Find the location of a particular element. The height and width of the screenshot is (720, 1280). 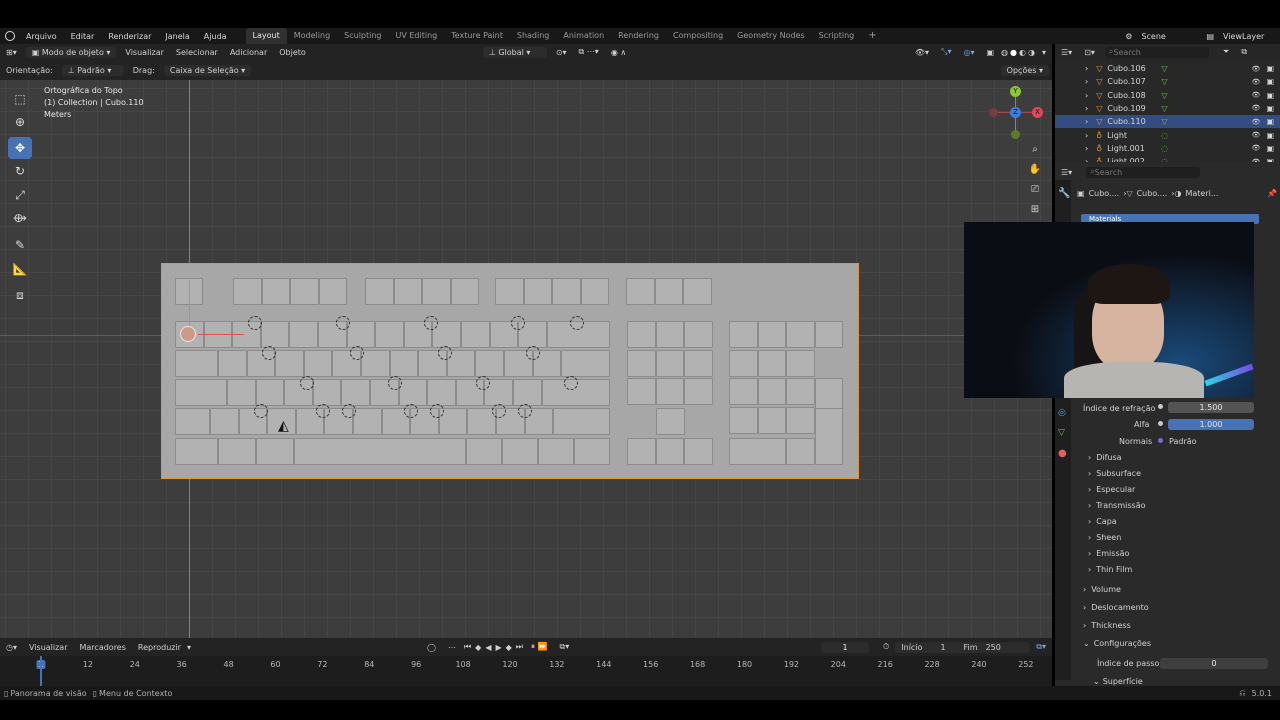

menu-janela: Janela is located at coordinates (177, 36).